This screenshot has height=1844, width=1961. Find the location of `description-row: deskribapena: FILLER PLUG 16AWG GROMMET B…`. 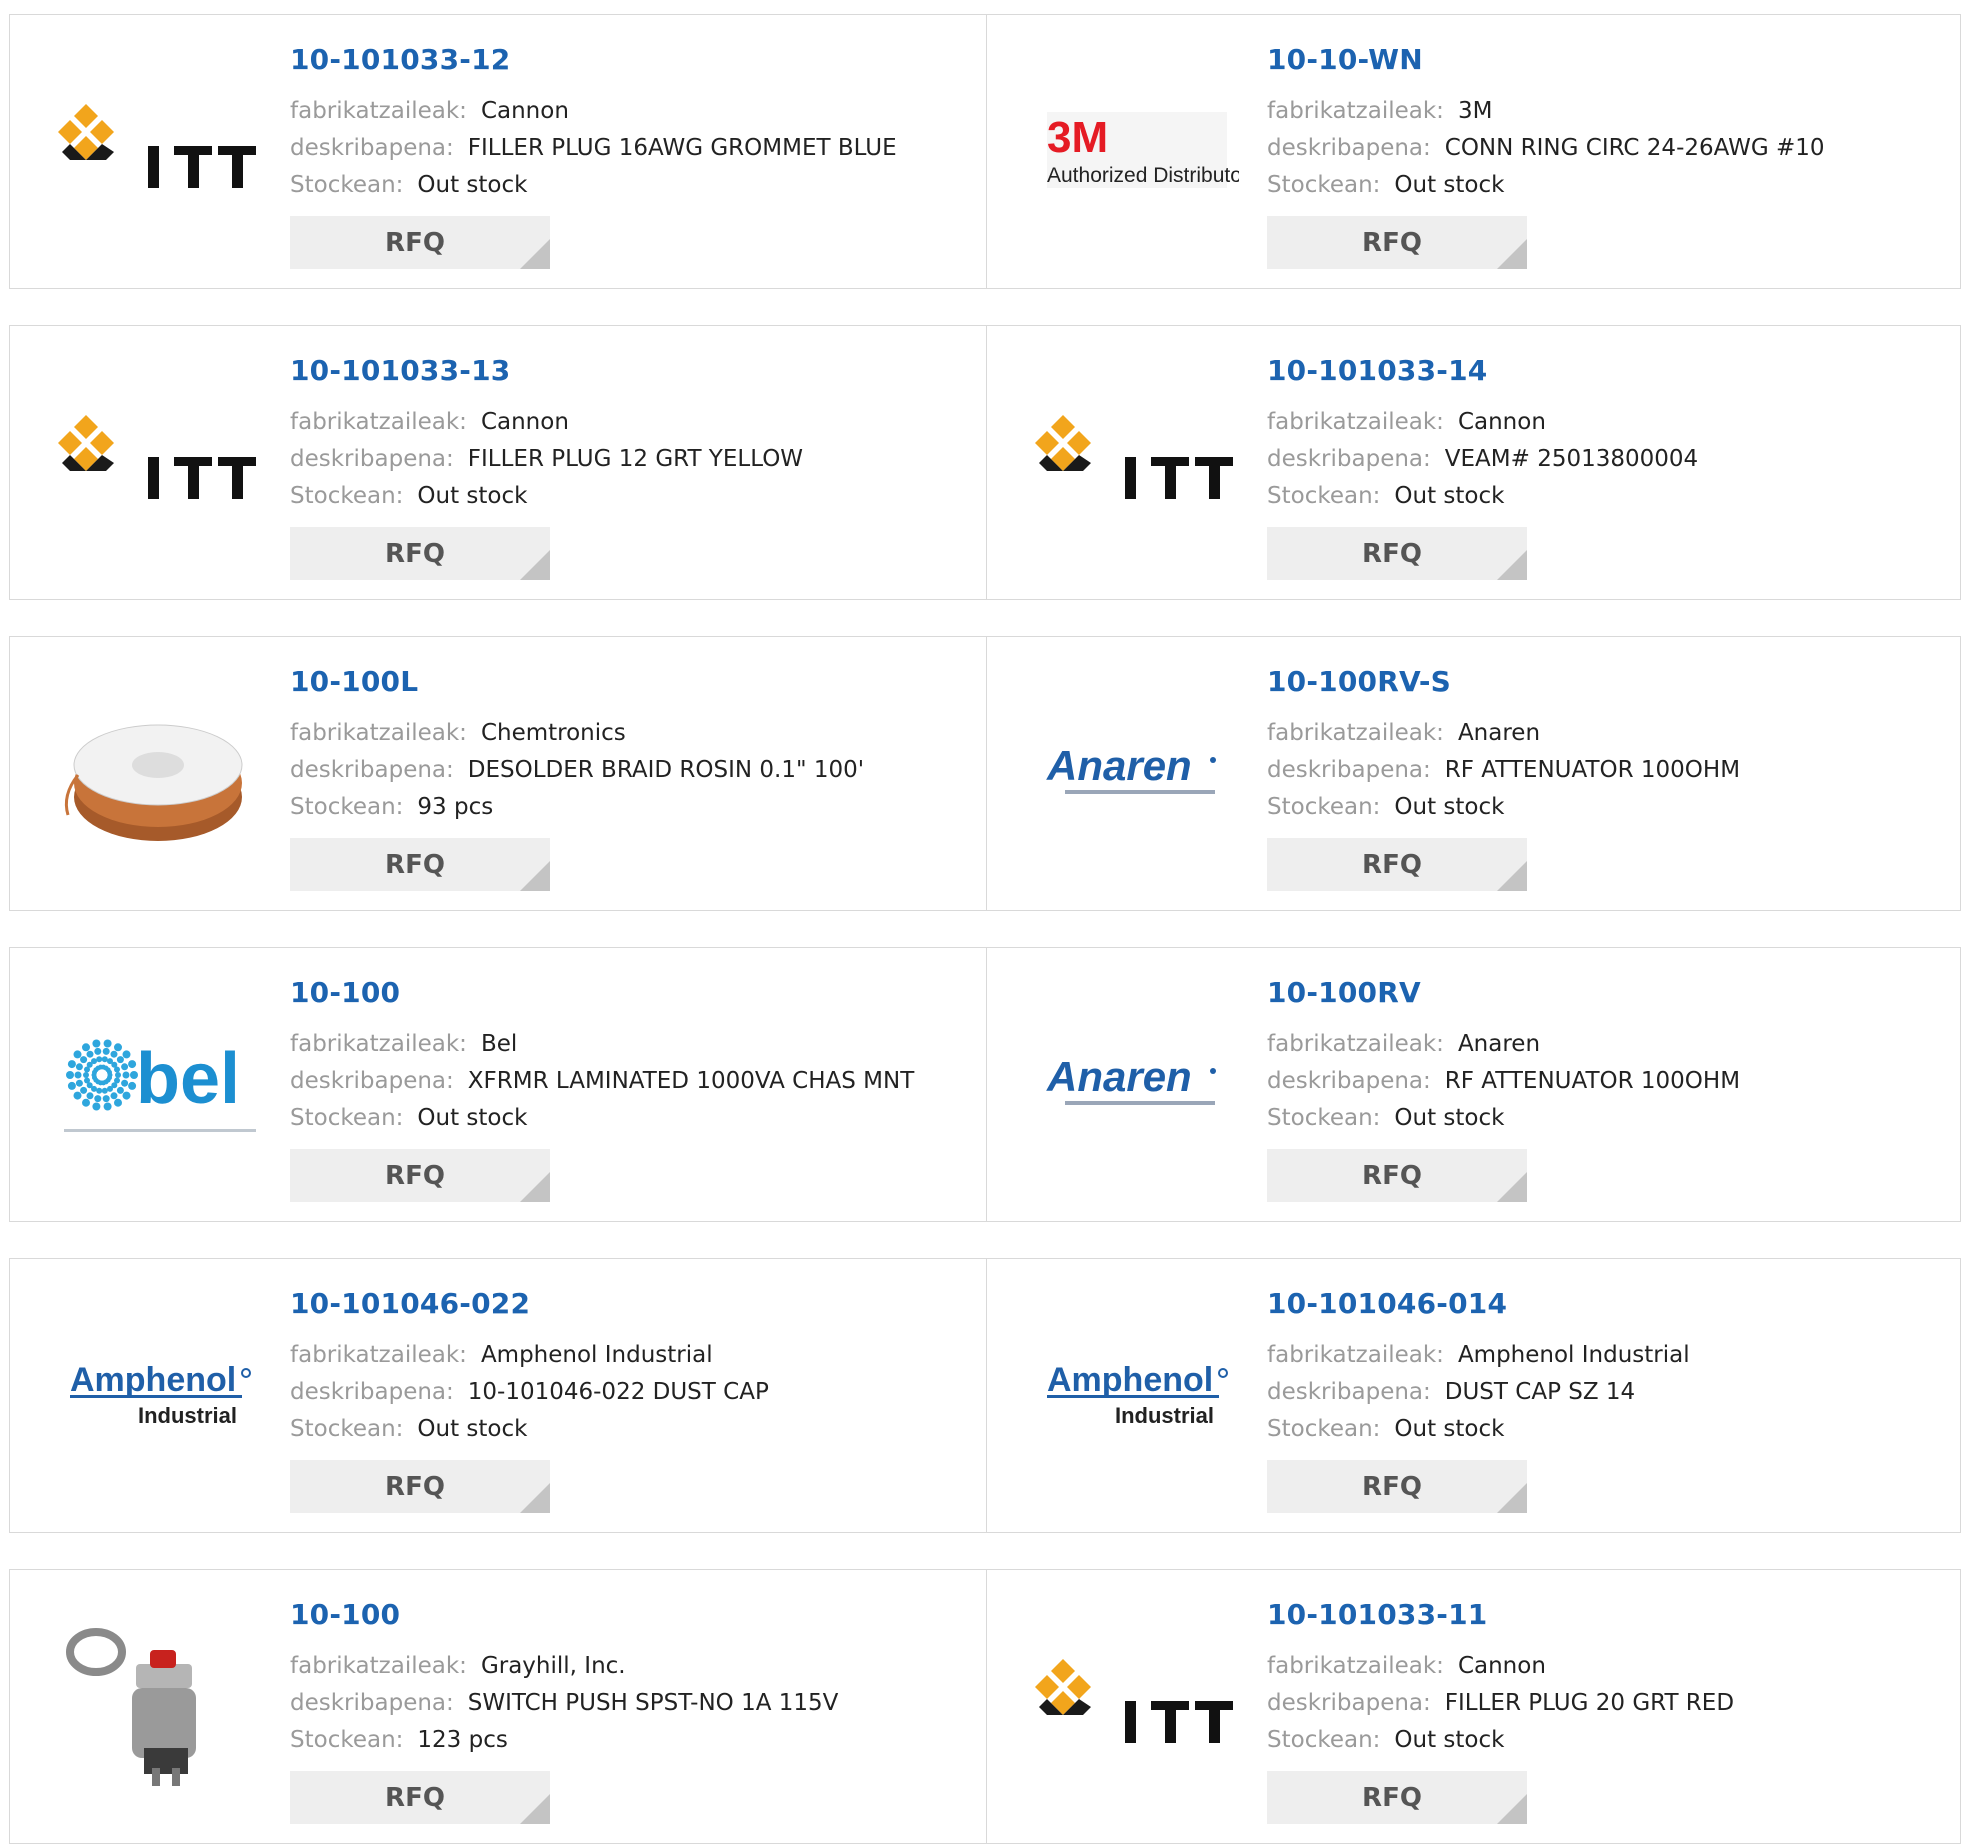

description-row: deskribapena: FILLER PLUG 16AWG GROMMET B… is located at coordinates (593, 148).